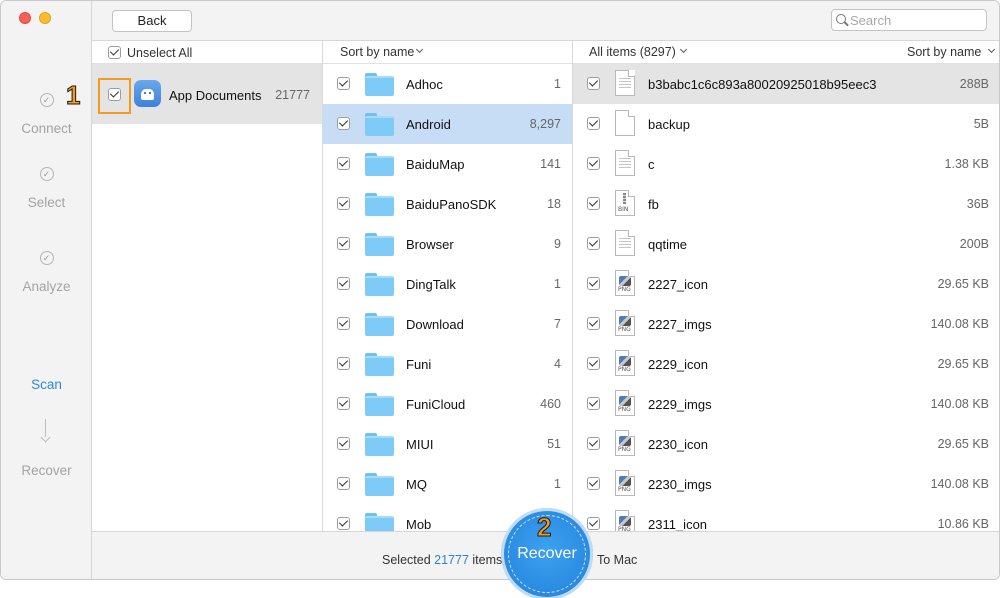 Image resolution: width=1000 pixels, height=598 pixels. Describe the element at coordinates (447, 484) in the screenshot. I see `folder-row: MQ 1` at that location.